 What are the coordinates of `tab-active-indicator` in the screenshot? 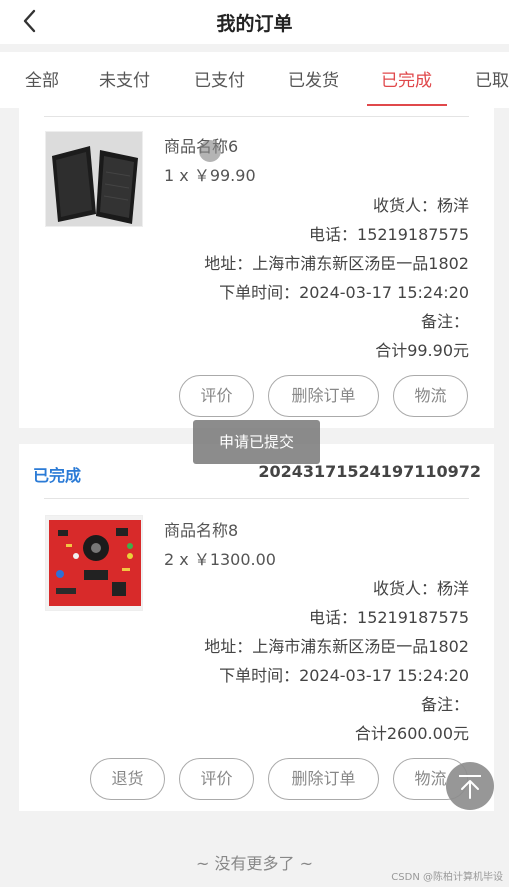 It's located at (407, 105).